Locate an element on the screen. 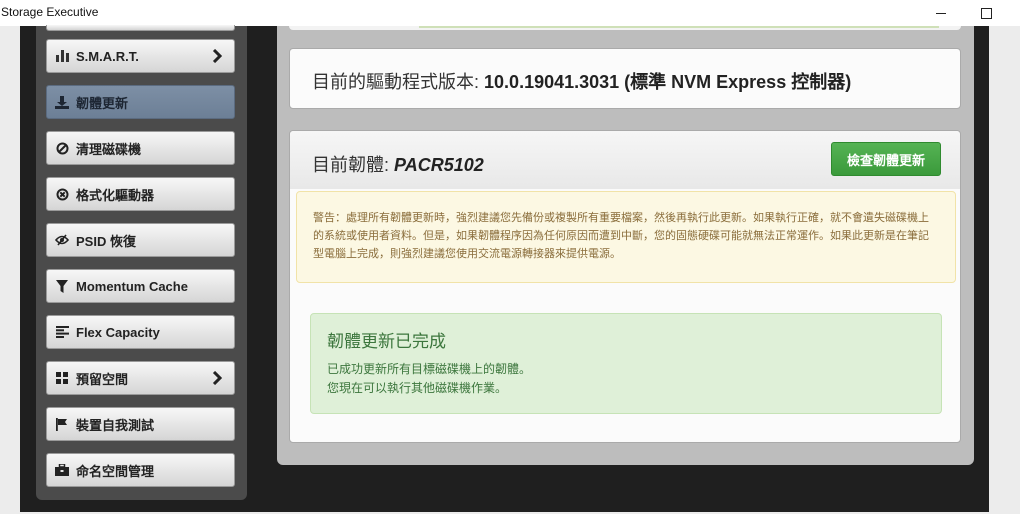 Image resolution: width=1020 pixels, height=514 pixels. ban-icon is located at coordinates (62, 148).